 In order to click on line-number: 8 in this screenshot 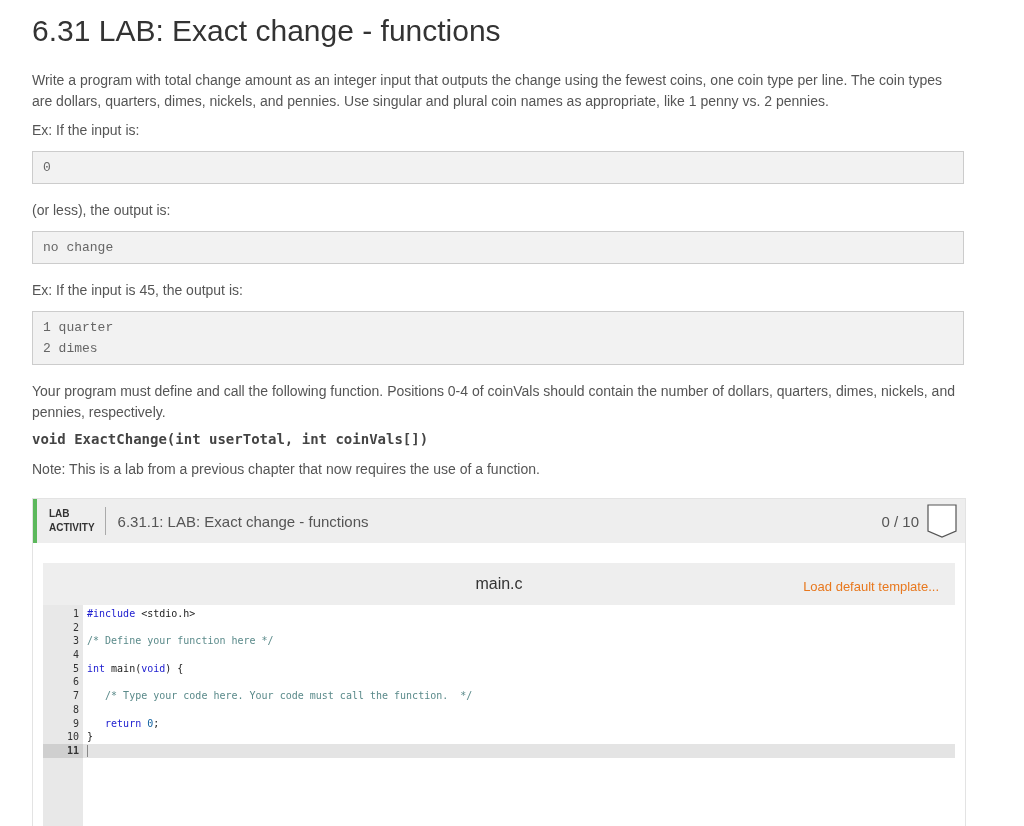, I will do `click(75, 709)`.